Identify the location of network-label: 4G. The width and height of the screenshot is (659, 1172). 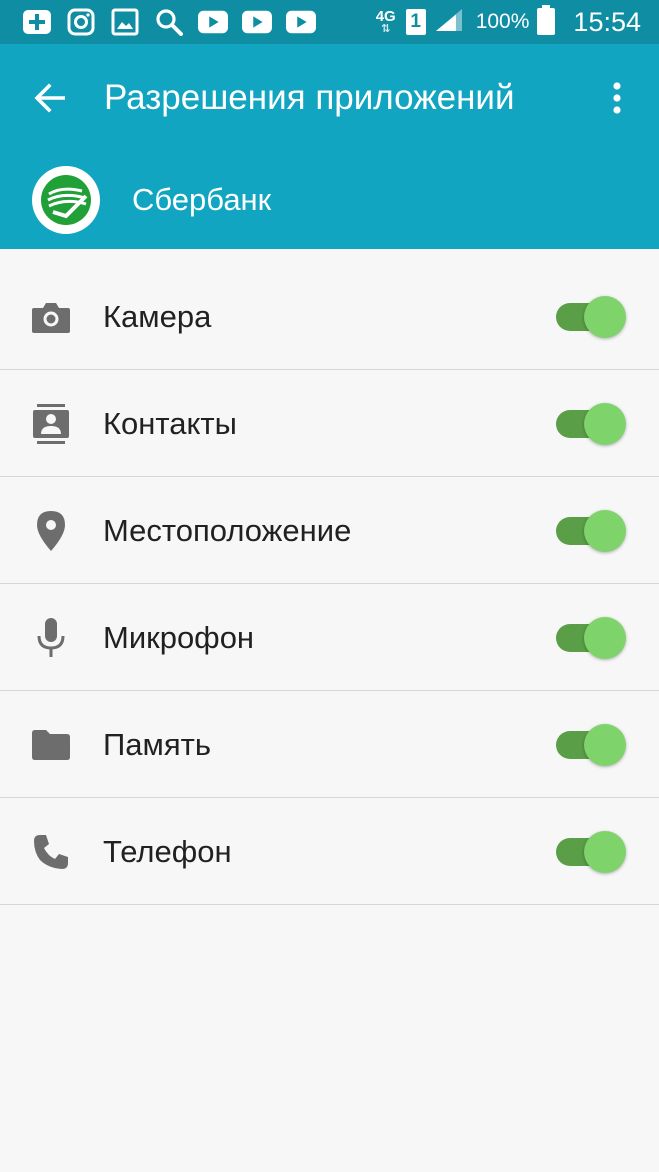
(385, 16).